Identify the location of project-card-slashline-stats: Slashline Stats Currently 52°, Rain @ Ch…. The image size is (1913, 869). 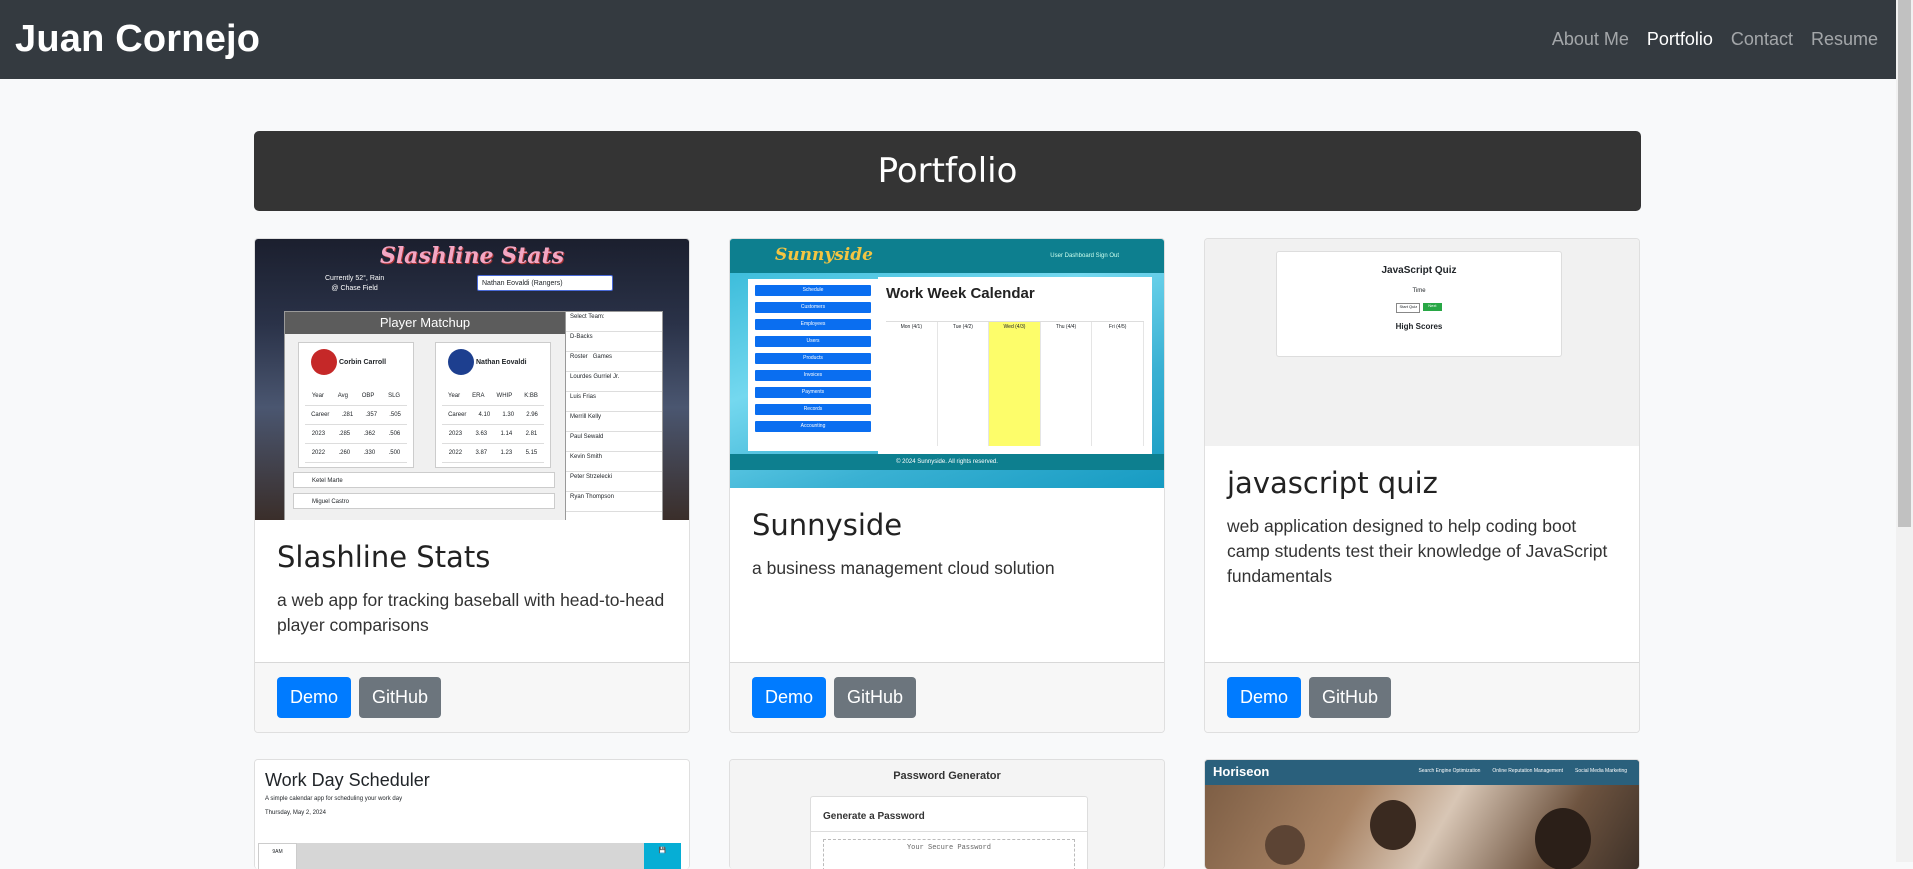
(472, 485).